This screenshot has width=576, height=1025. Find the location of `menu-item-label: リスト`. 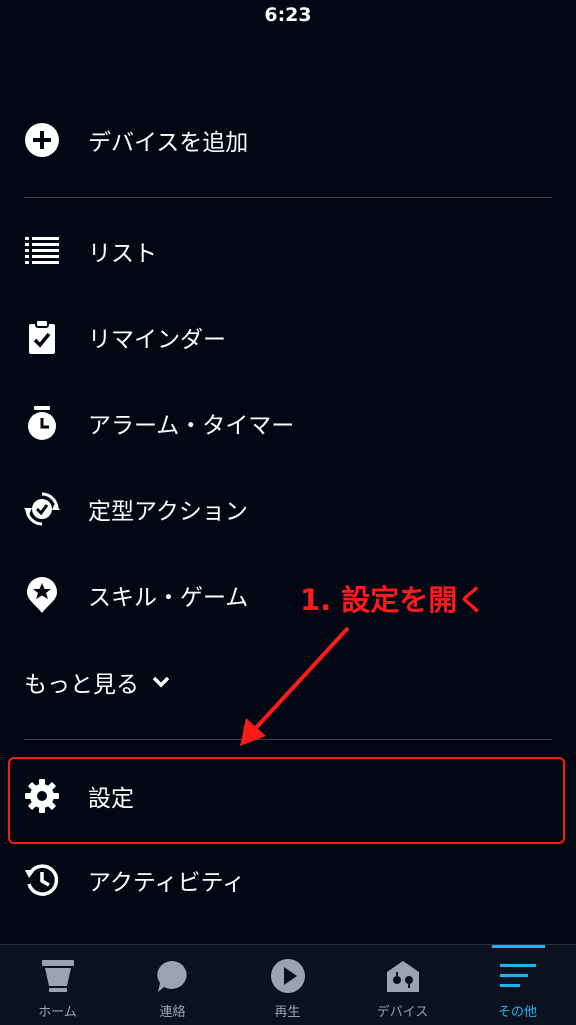

menu-item-label: リスト is located at coordinates (122, 254).